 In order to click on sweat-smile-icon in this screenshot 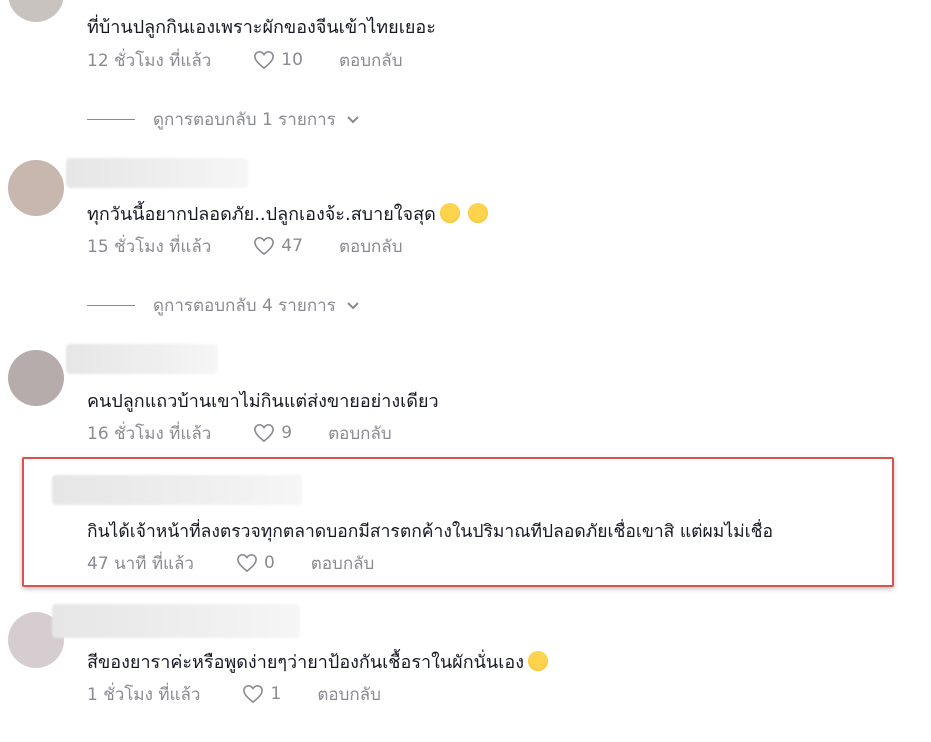, I will do `click(538, 661)`.